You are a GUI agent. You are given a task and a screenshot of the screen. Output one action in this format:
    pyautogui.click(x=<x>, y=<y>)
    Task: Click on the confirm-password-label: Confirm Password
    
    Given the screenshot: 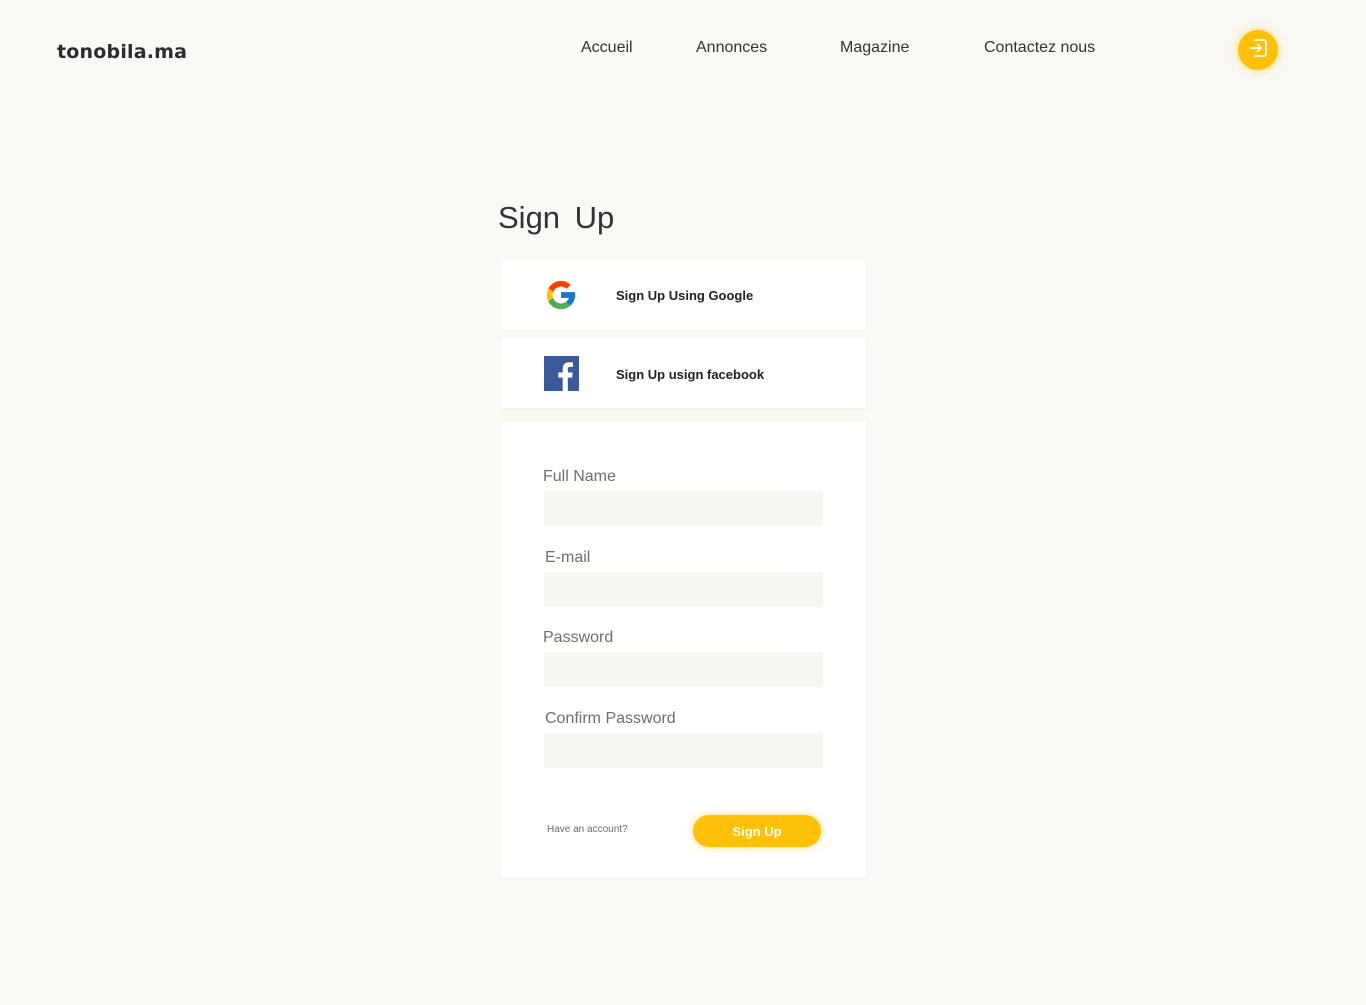 What is the action you would take?
    pyautogui.click(x=610, y=718)
    